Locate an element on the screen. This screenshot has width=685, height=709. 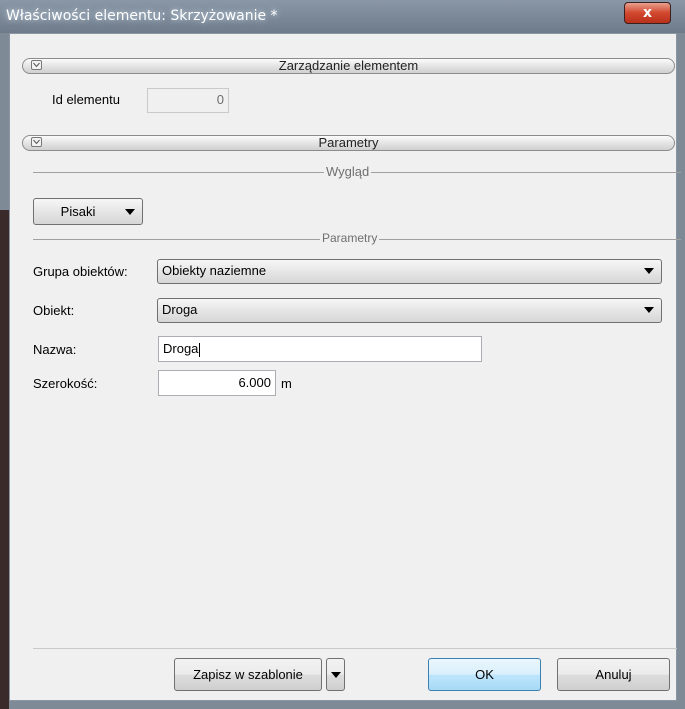
width-unit: m is located at coordinates (286, 383).